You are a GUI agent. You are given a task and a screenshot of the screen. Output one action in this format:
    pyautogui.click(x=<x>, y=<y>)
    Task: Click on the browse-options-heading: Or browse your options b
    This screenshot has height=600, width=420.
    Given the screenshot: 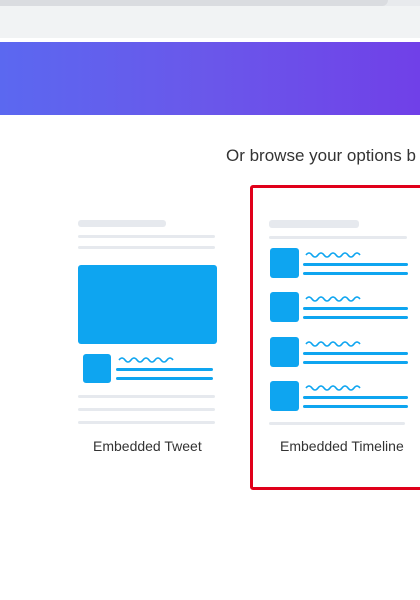 What is the action you would take?
    pyautogui.click(x=321, y=155)
    